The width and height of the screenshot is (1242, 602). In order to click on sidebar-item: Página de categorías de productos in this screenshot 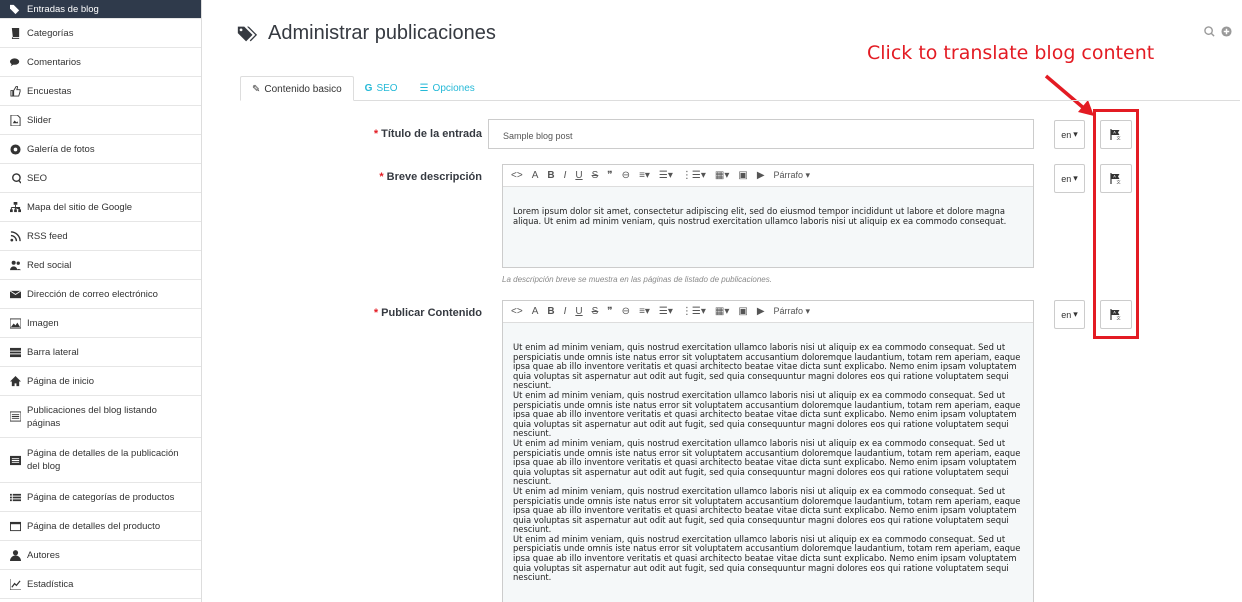, I will do `click(100, 497)`.